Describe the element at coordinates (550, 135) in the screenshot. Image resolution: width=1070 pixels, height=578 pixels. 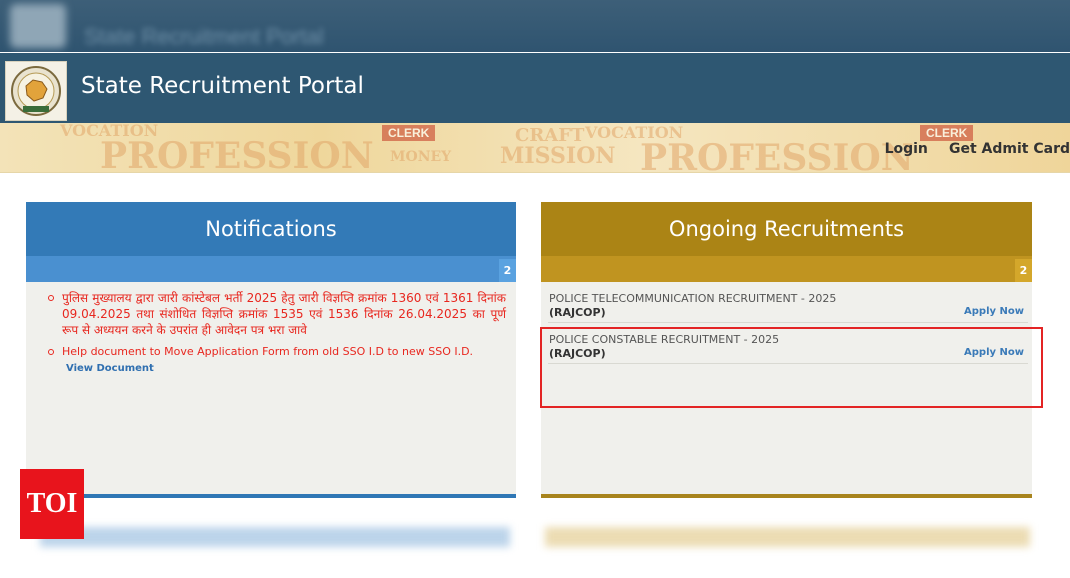
I see `banner-word: CRAFT` at that location.